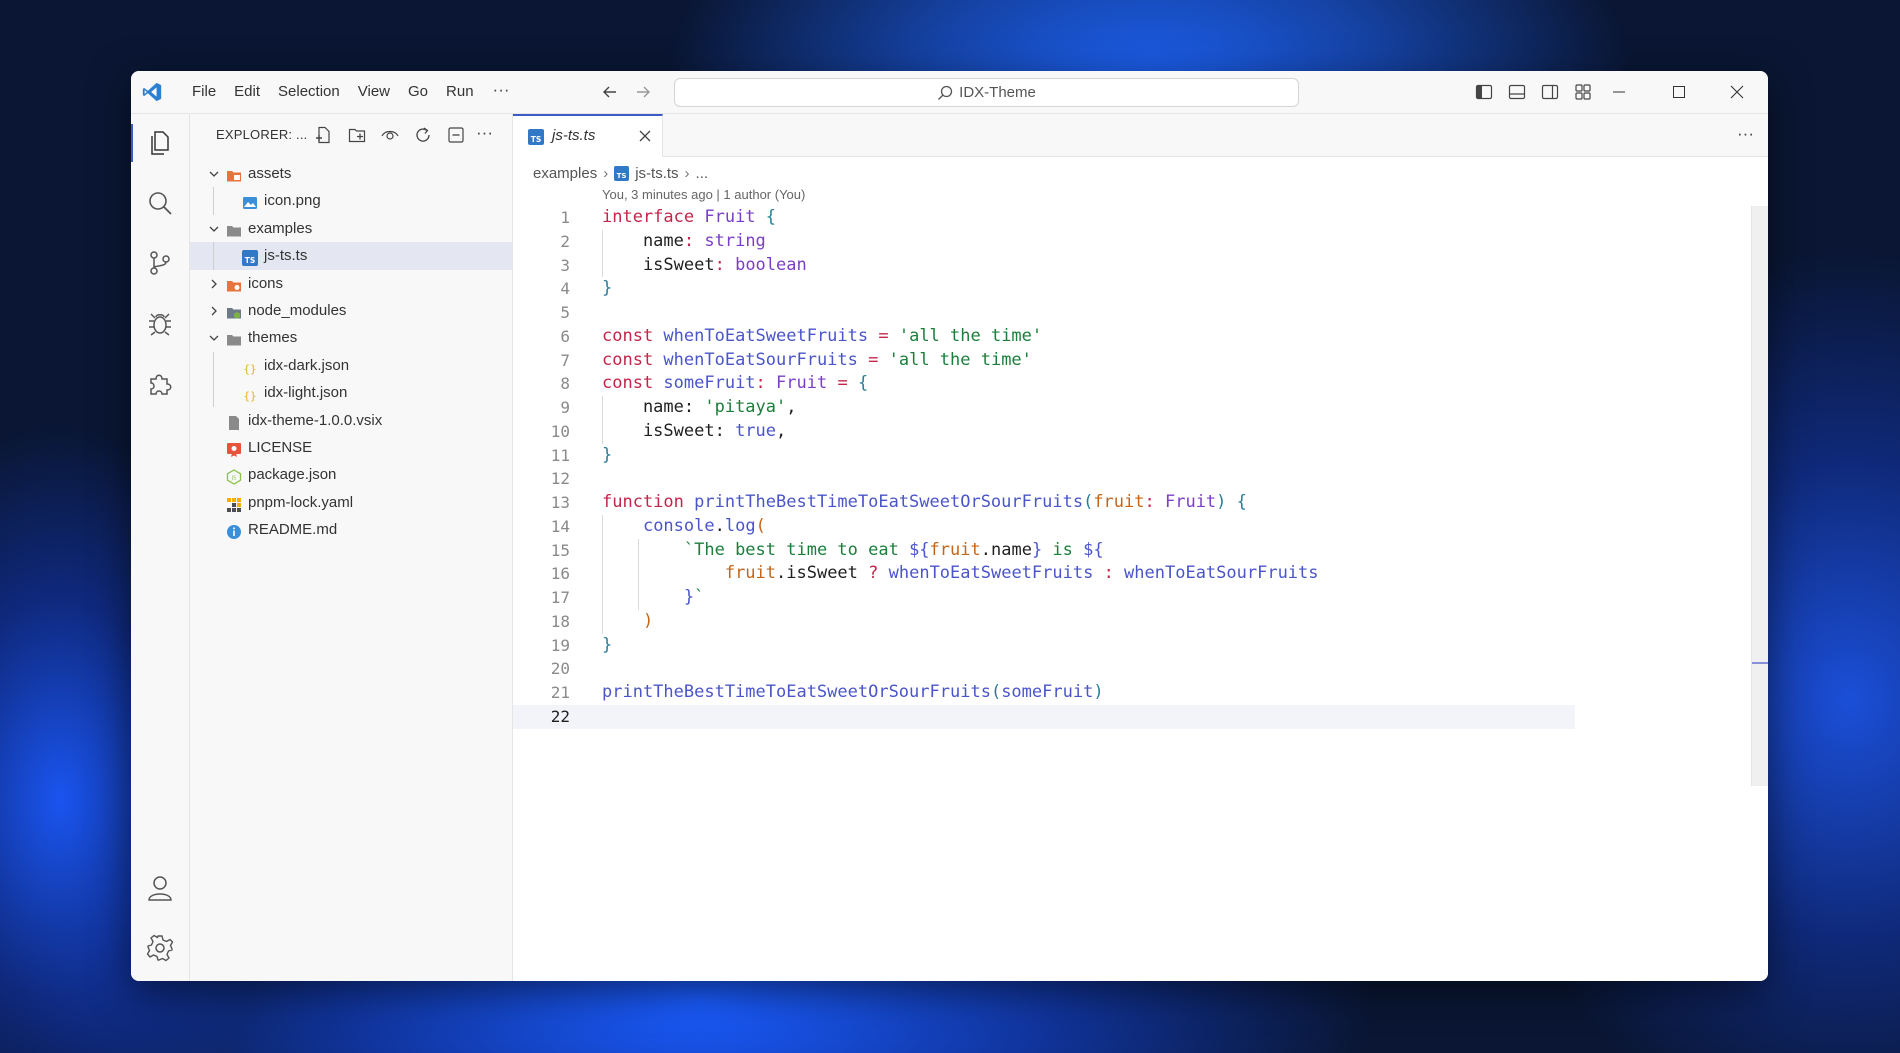 The width and height of the screenshot is (1900, 1053). What do you see at coordinates (351, 173) in the screenshot?
I see `tree-item-assets: assets` at bounding box center [351, 173].